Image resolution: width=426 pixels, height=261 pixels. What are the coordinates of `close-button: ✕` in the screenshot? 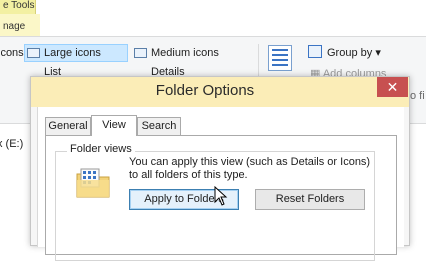 It's located at (392, 87).